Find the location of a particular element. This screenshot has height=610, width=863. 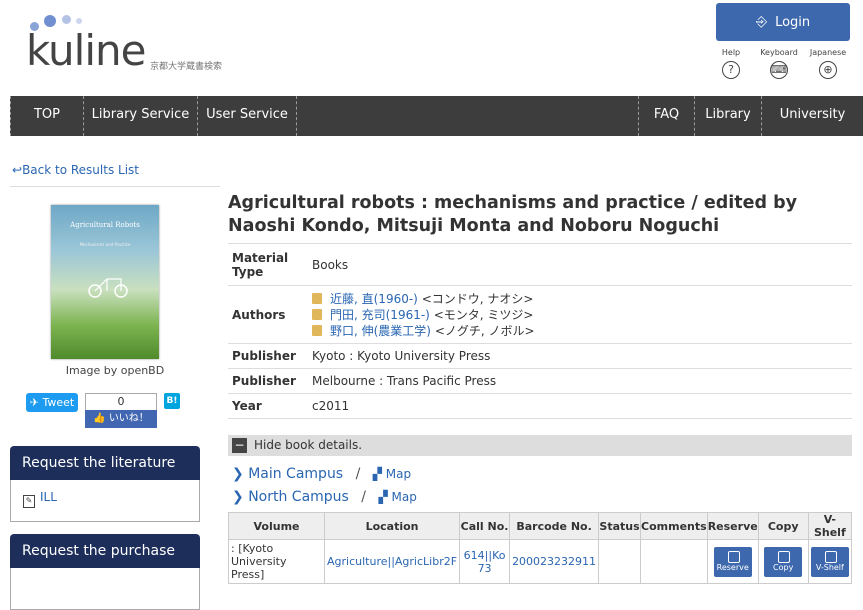

reserve-button: Reserve is located at coordinates (732, 561).